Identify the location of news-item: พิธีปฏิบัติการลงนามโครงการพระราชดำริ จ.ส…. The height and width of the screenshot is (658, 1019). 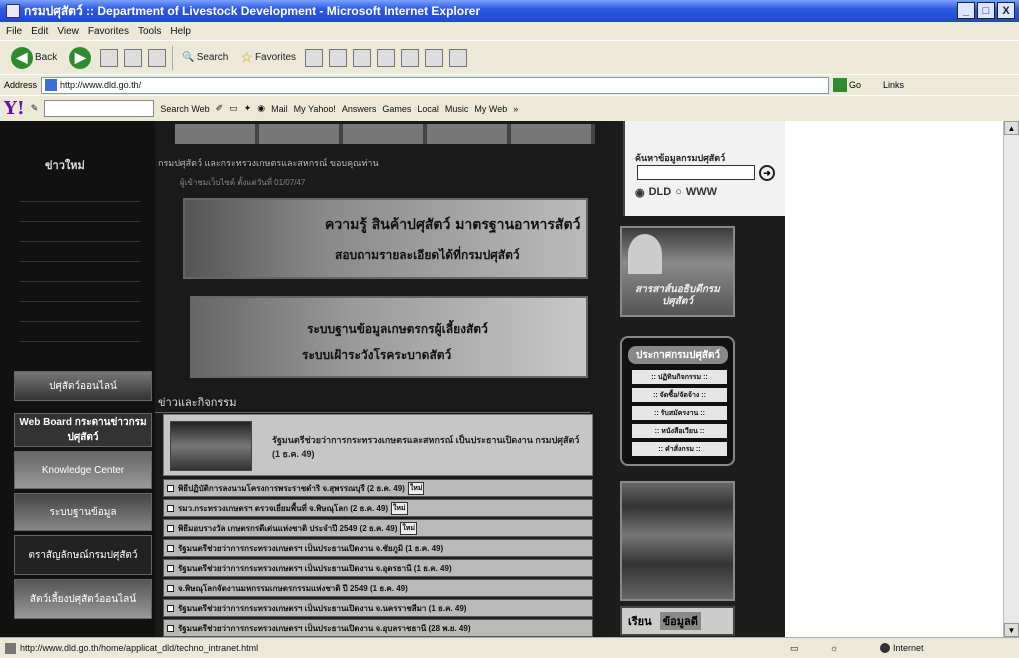
(378, 488).